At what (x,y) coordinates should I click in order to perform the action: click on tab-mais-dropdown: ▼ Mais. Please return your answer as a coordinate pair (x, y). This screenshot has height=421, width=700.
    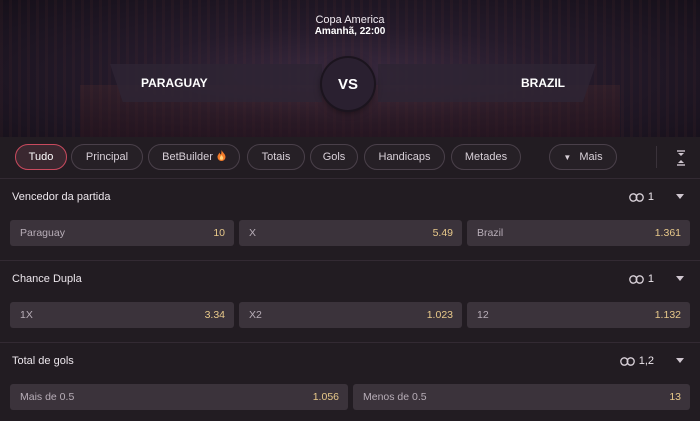
    Looking at the image, I should click on (583, 157).